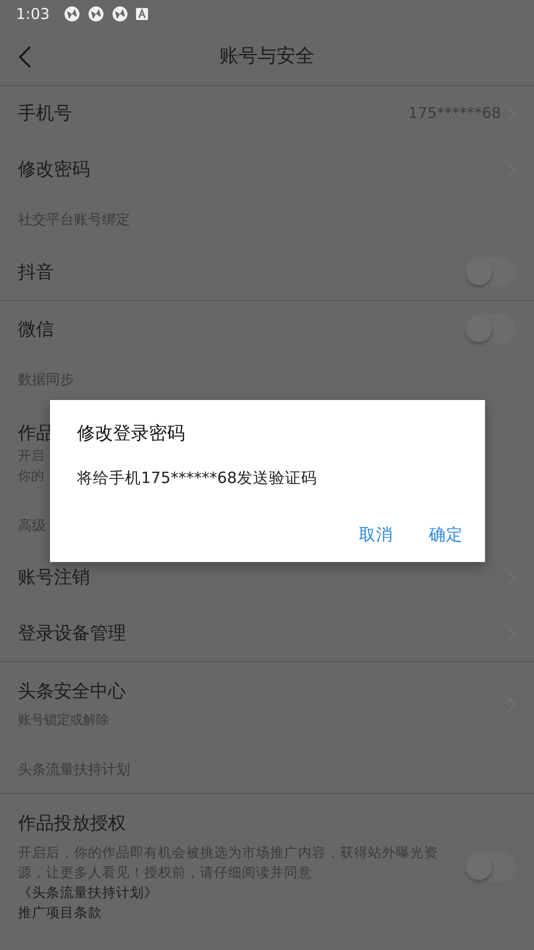 The height and width of the screenshot is (950, 534). What do you see at coordinates (33, 14) in the screenshot?
I see `status-time: 1:03` at bounding box center [33, 14].